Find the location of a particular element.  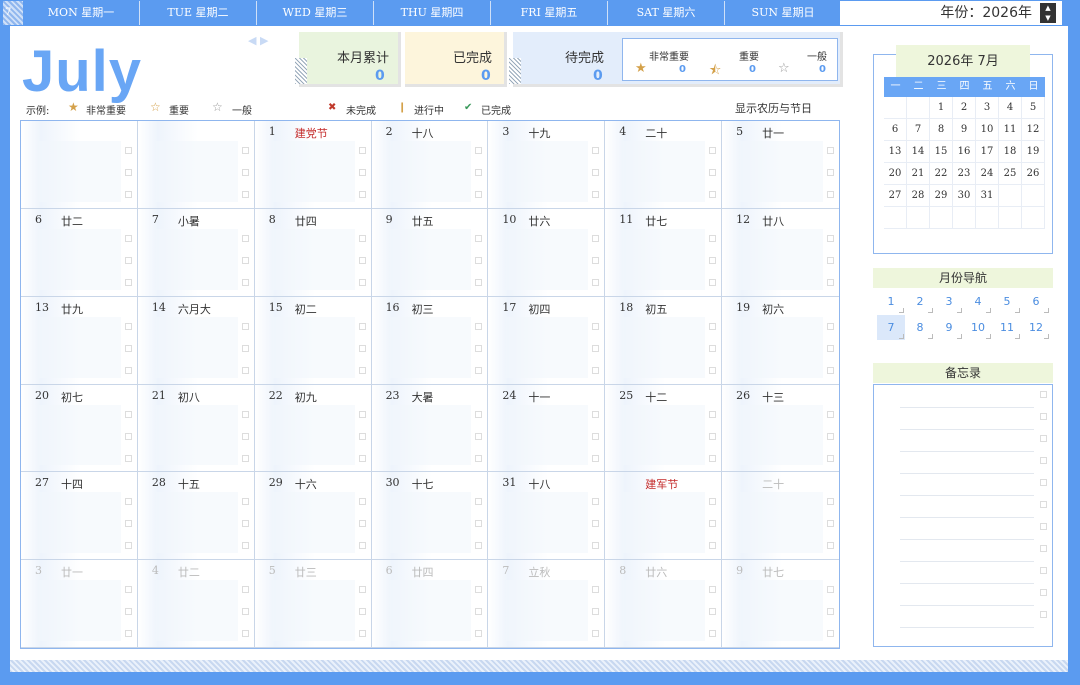

day-cell: 4 二十 is located at coordinates (664, 165).